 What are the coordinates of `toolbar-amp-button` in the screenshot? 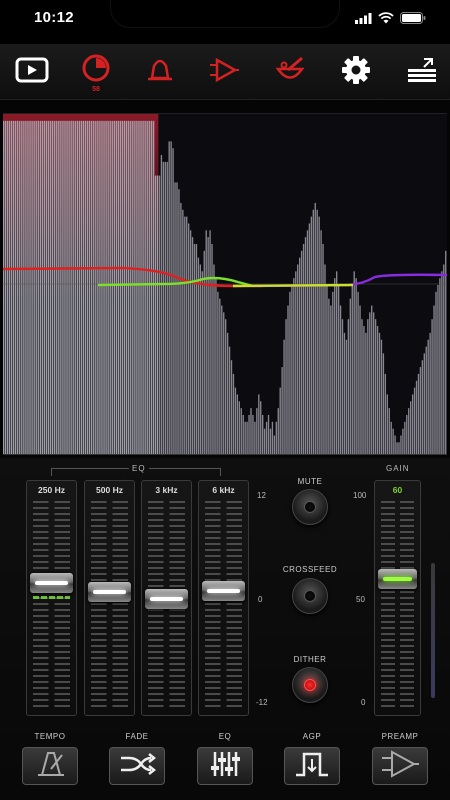 It's located at (224, 72).